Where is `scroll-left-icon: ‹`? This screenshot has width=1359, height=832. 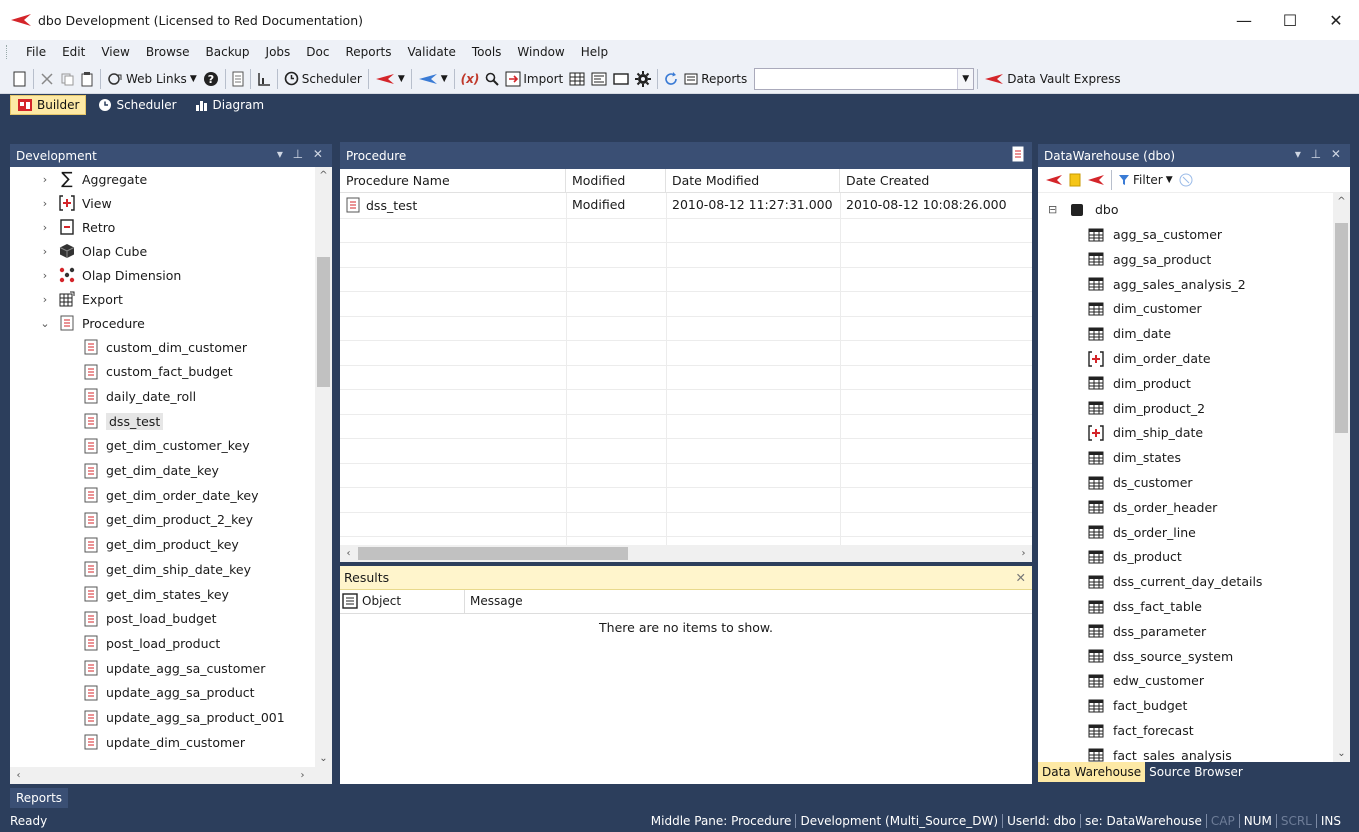
scroll-left-icon: ‹ is located at coordinates (18, 775).